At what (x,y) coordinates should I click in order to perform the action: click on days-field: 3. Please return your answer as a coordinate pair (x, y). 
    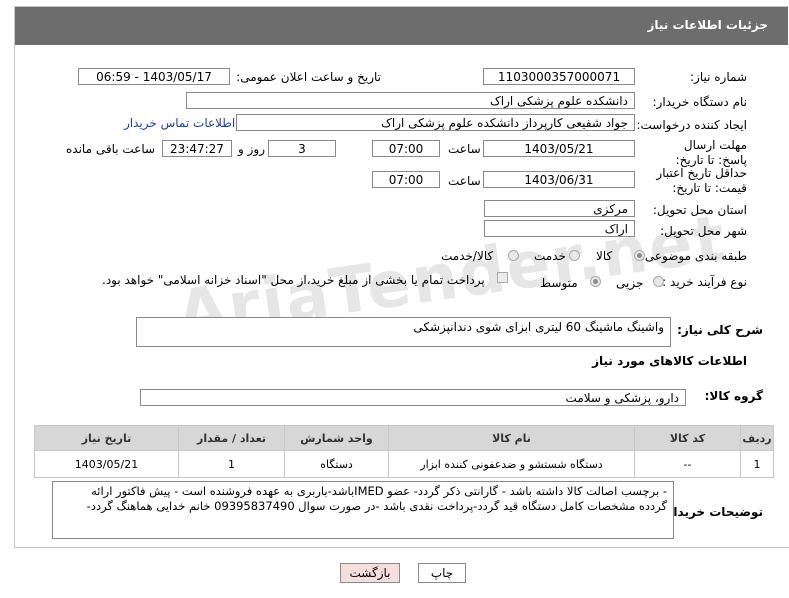
    Looking at the image, I should click on (302, 148).